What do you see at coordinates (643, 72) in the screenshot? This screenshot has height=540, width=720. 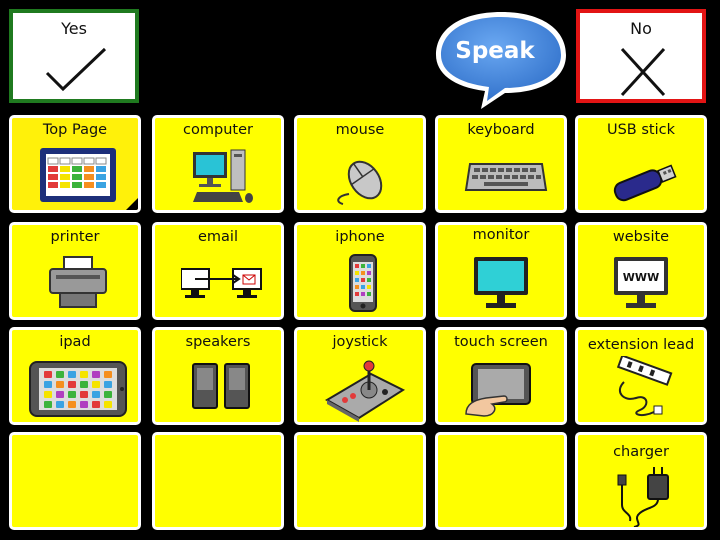 I see `cross-icon` at bounding box center [643, 72].